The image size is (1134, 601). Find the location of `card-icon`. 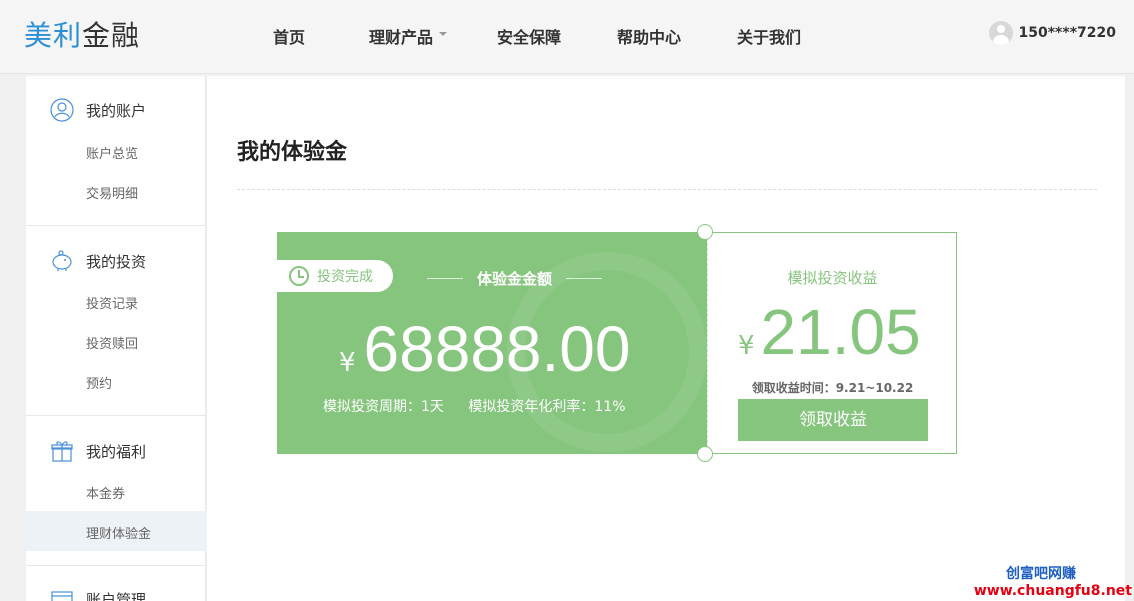

card-icon is located at coordinates (62, 596).